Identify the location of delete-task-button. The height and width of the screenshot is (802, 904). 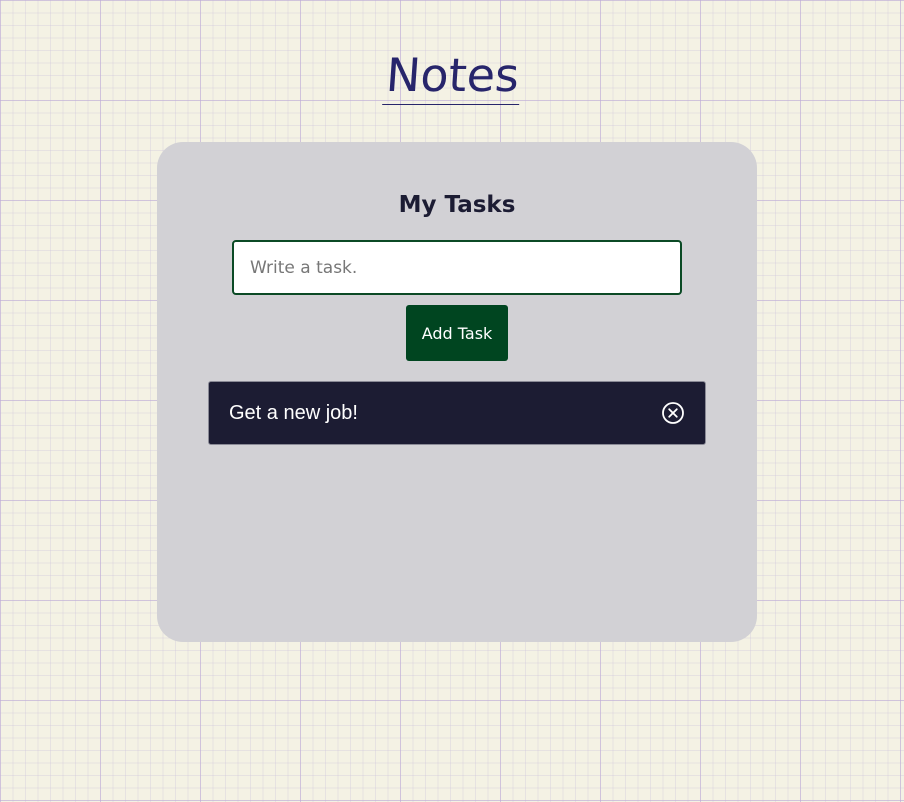
(673, 413).